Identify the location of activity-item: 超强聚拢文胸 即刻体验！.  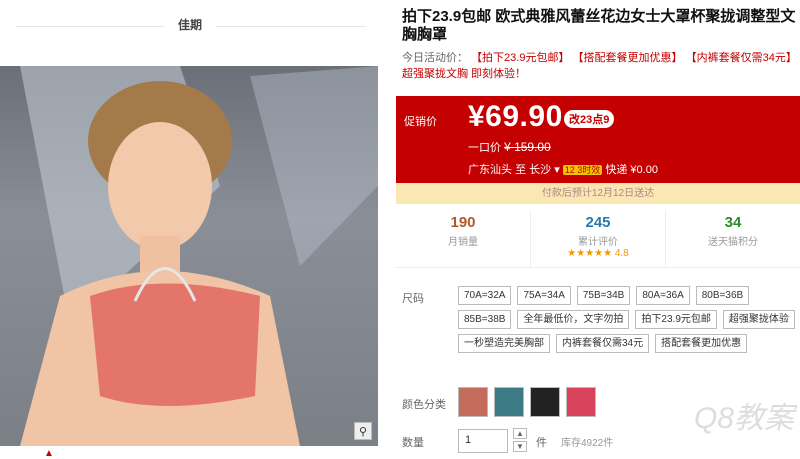
(464, 74).